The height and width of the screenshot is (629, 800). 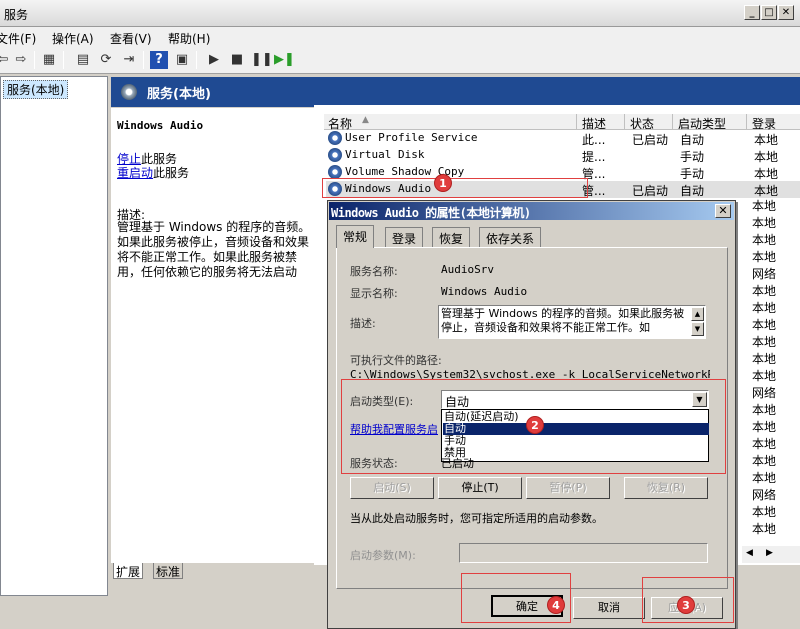 What do you see at coordinates (686, 605) in the screenshot?
I see `annotation-badge-3: 3` at bounding box center [686, 605].